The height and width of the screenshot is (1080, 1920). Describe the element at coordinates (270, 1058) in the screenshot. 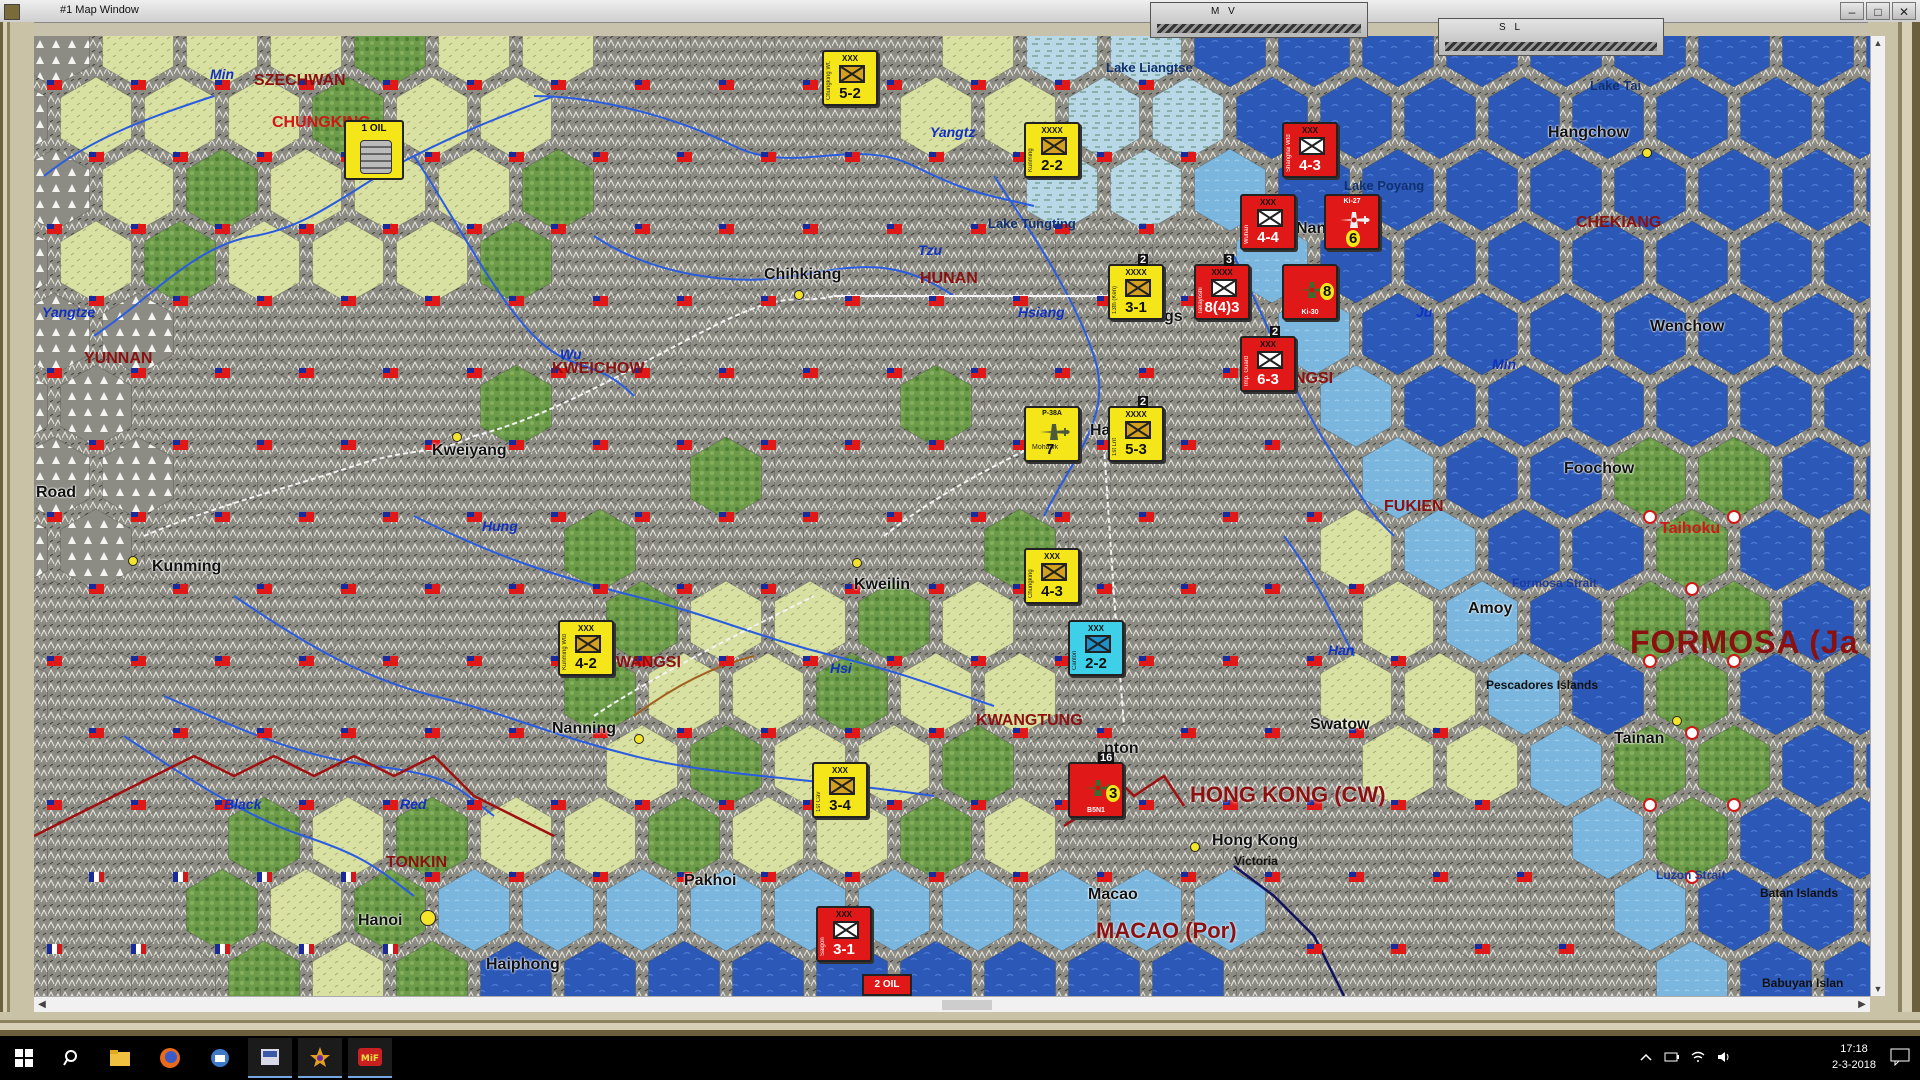

I see `app-icon` at that location.